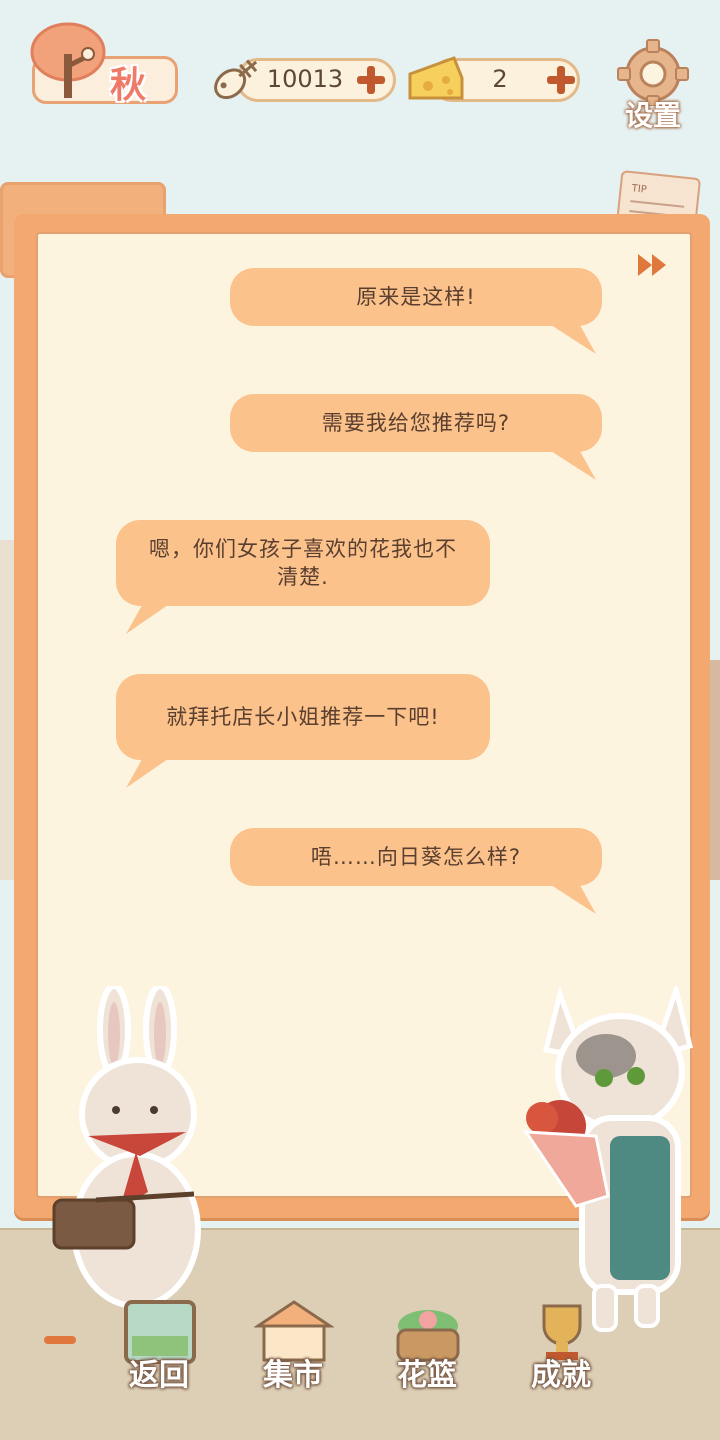  Describe the element at coordinates (416, 857) in the screenshot. I see `chat-text: 唔……向日葵怎么样?` at that location.